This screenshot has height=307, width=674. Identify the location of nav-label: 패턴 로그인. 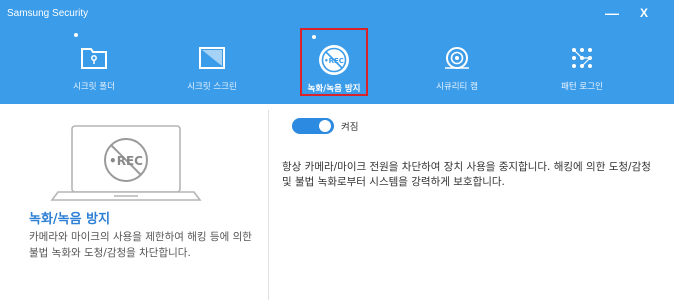
(582, 87).